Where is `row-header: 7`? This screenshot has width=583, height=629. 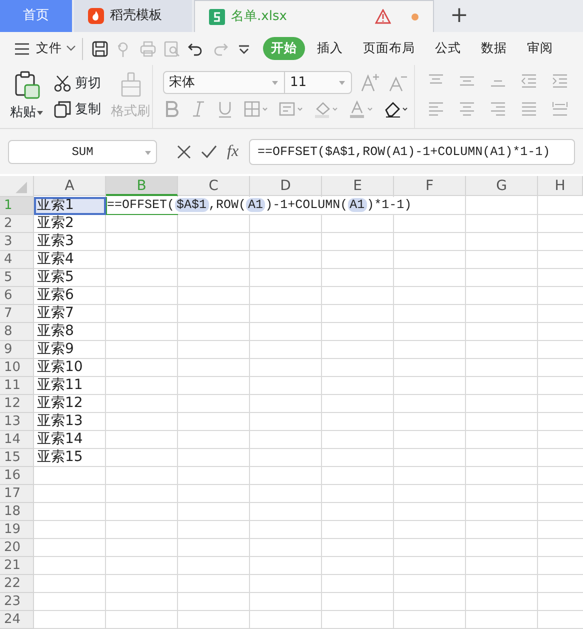
row-header: 7 is located at coordinates (17, 314).